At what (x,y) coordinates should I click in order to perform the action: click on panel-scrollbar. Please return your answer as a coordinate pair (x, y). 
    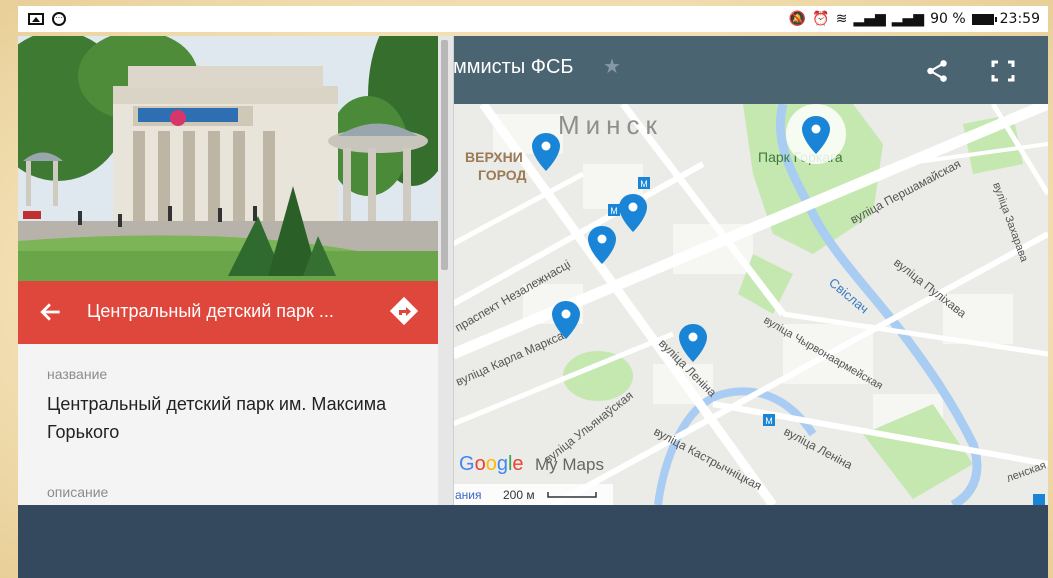
    Looking at the image, I should click on (445, 270).